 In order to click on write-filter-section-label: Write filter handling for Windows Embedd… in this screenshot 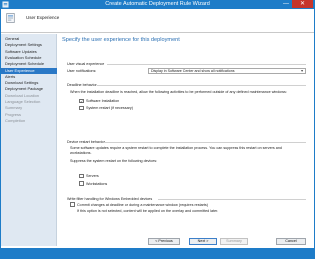, I will do `click(110, 199)`.